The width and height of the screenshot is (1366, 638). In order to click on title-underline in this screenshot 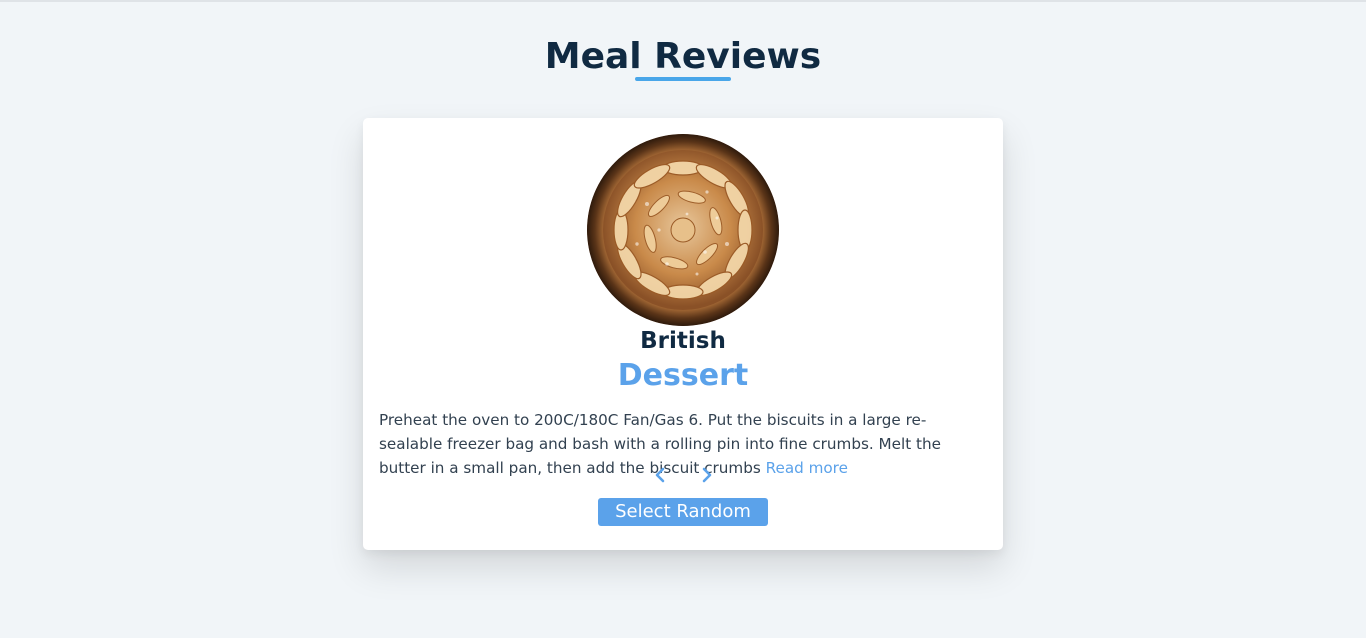, I will do `click(683, 79)`.